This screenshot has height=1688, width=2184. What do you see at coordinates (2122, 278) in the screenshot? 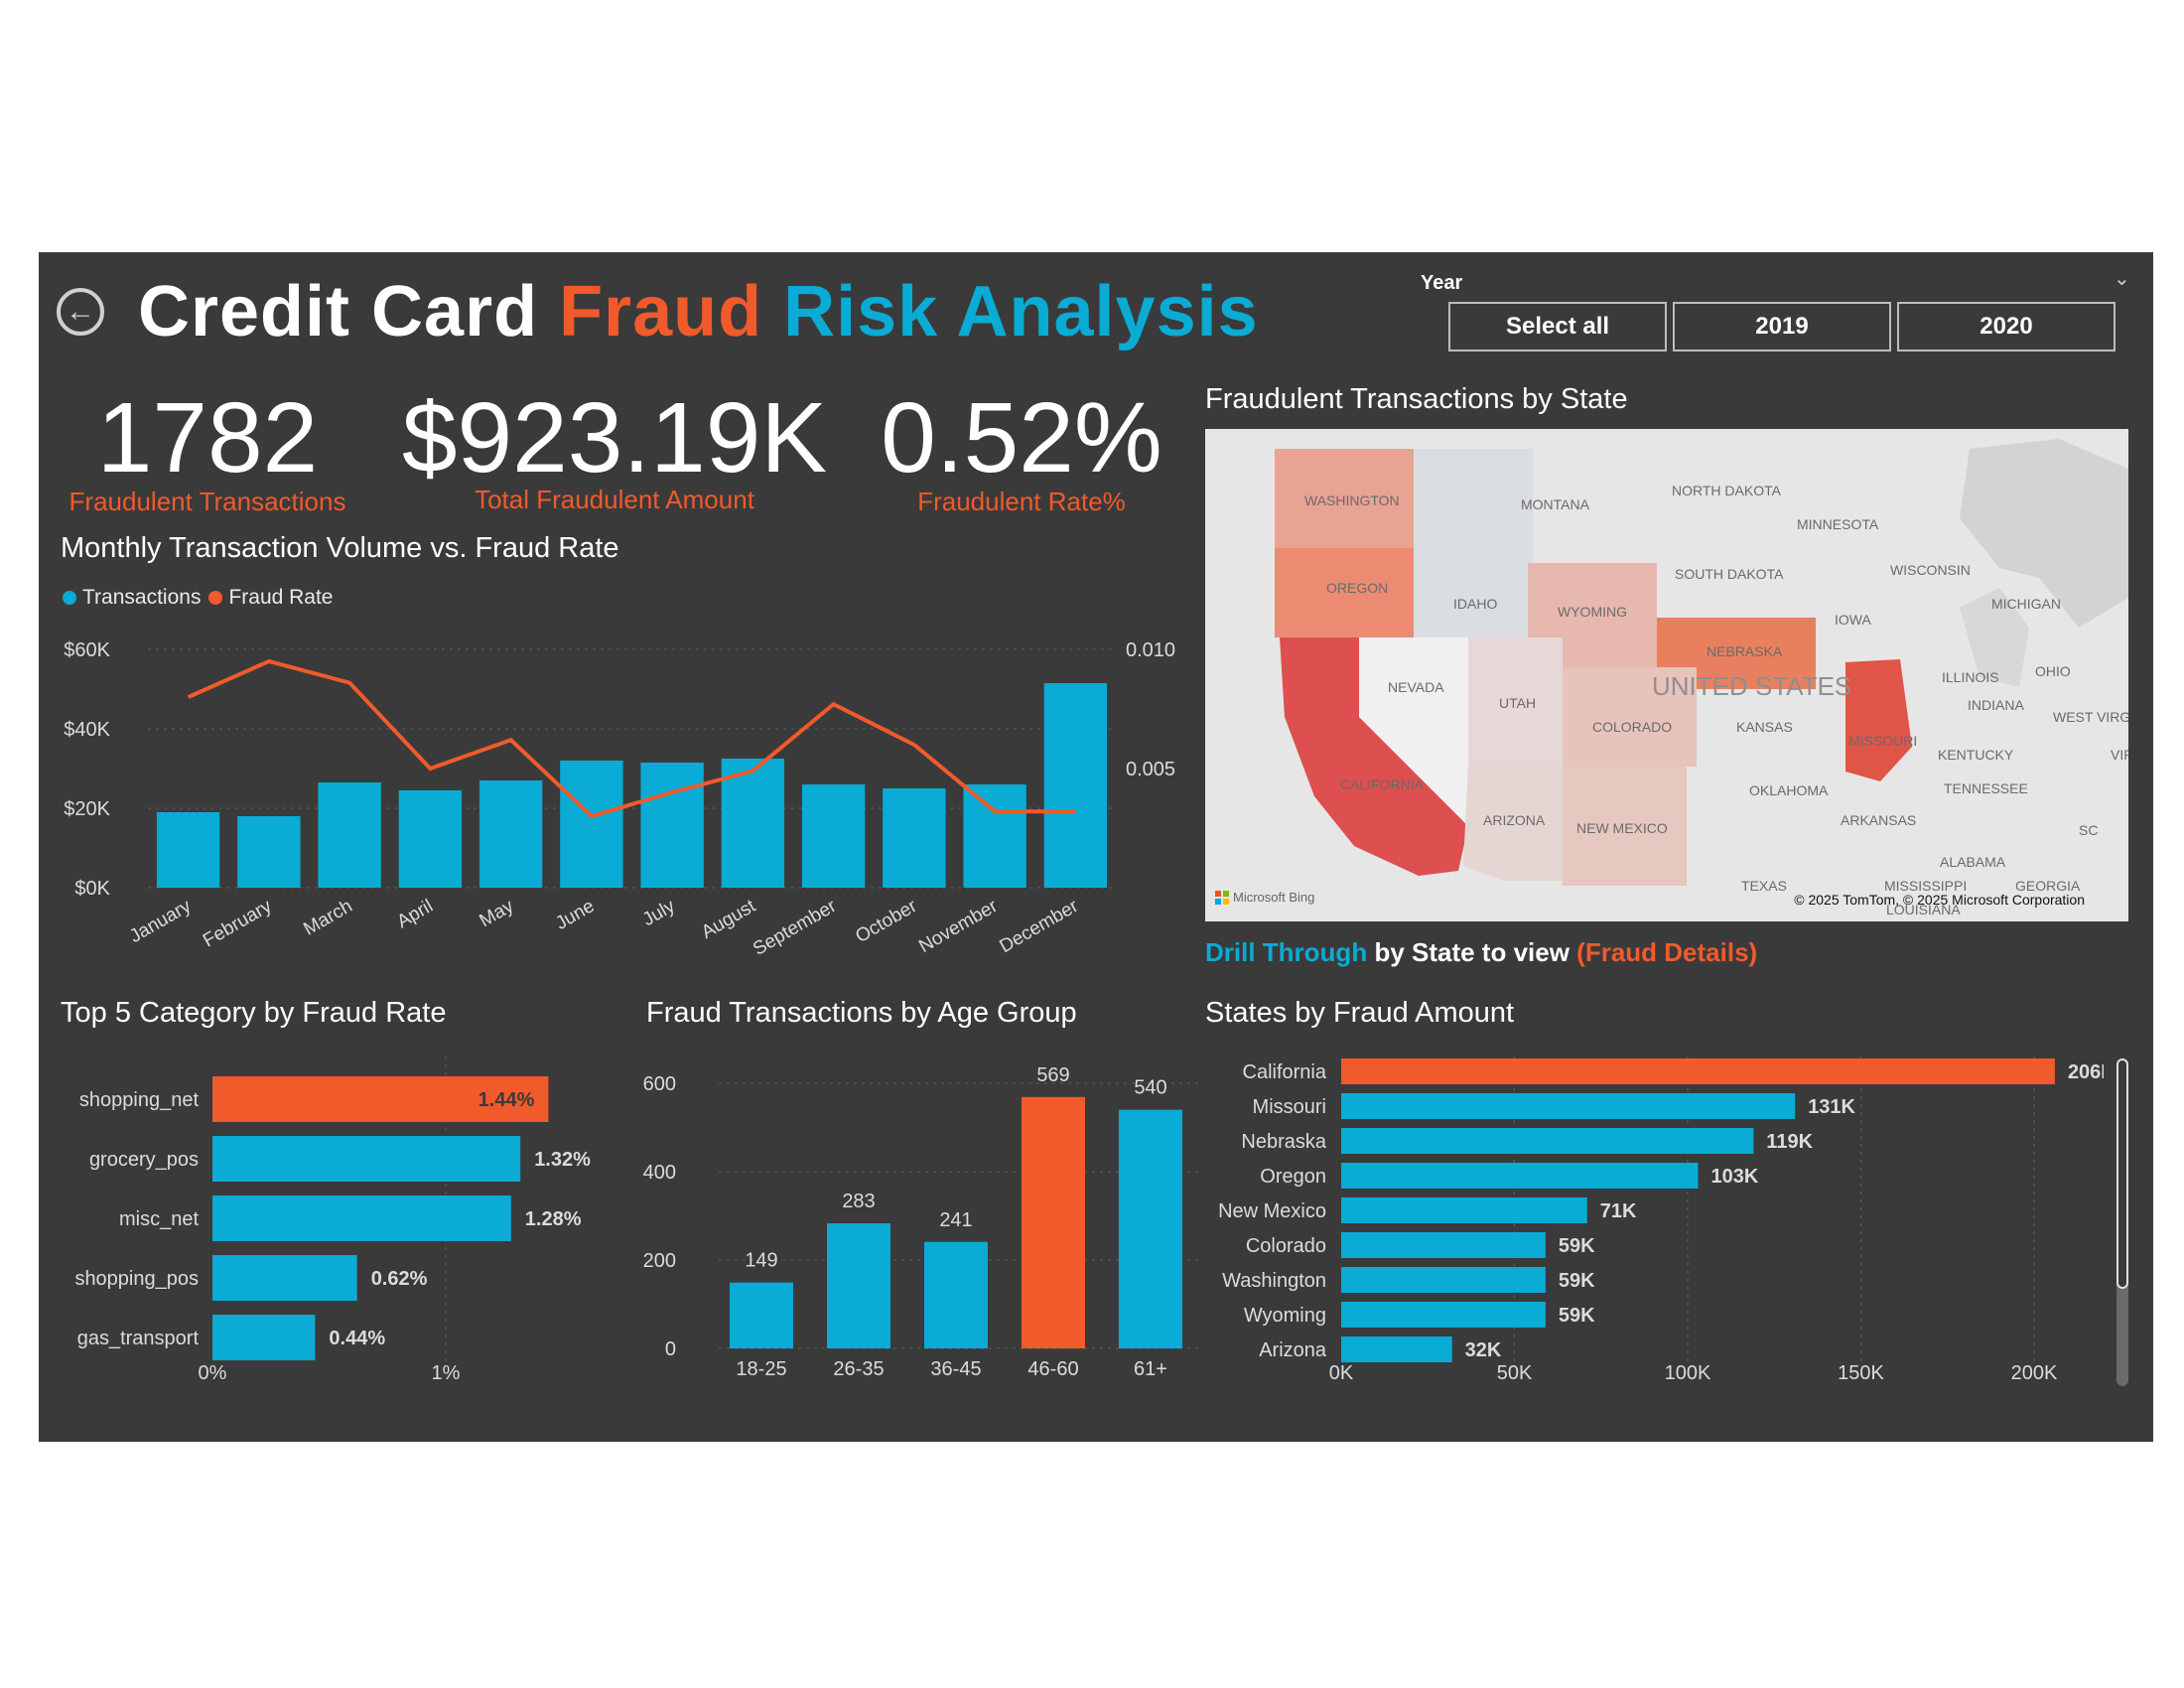
I see `chevron-down-icon: ⌄` at bounding box center [2122, 278].